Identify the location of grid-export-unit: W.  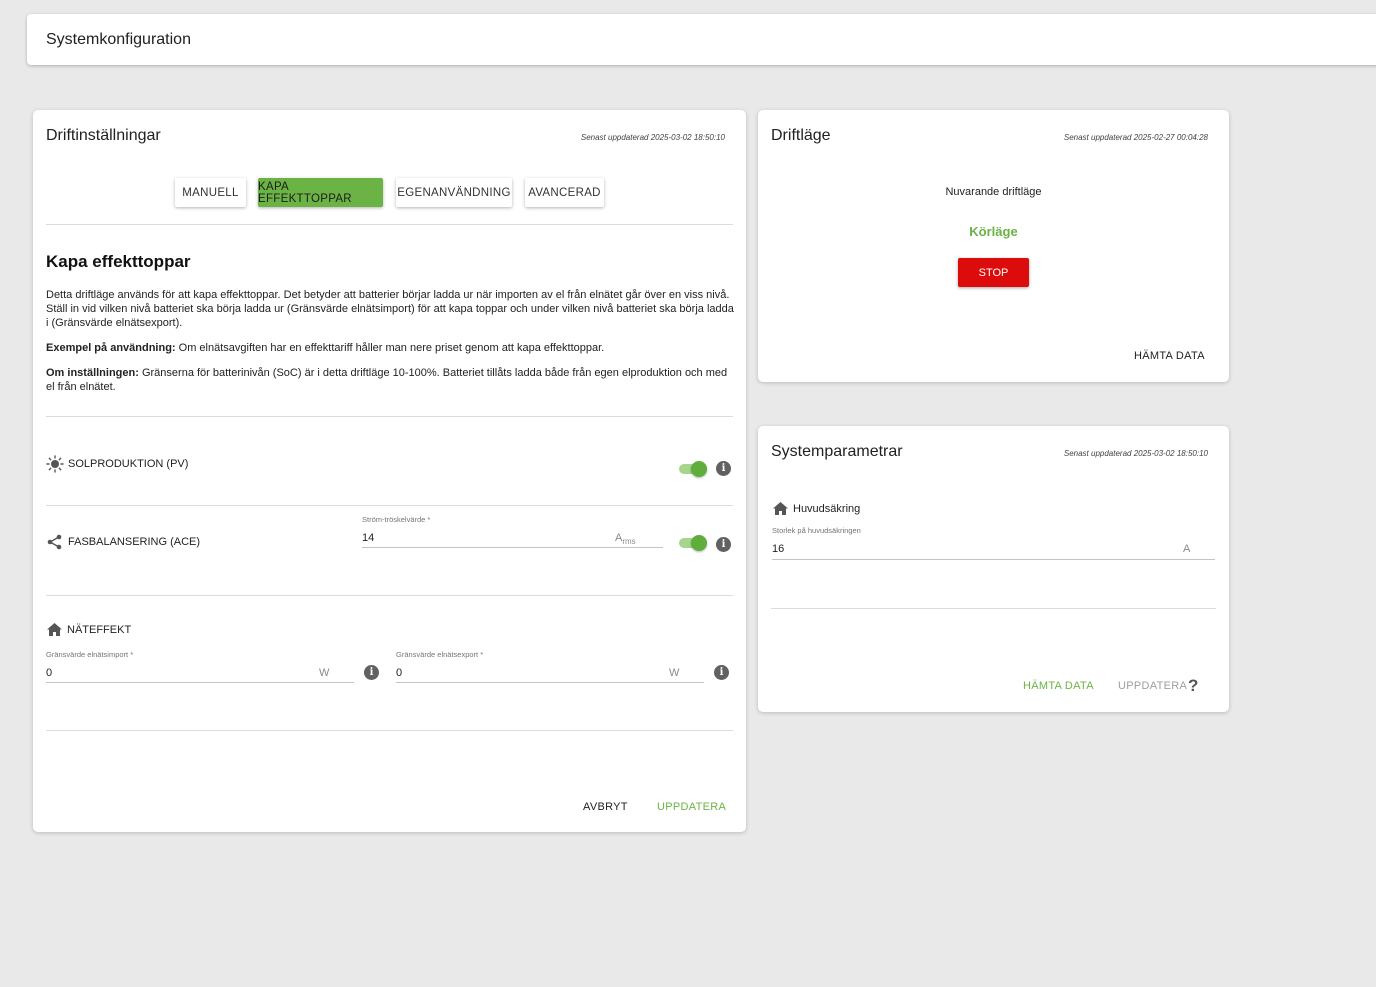
(674, 673).